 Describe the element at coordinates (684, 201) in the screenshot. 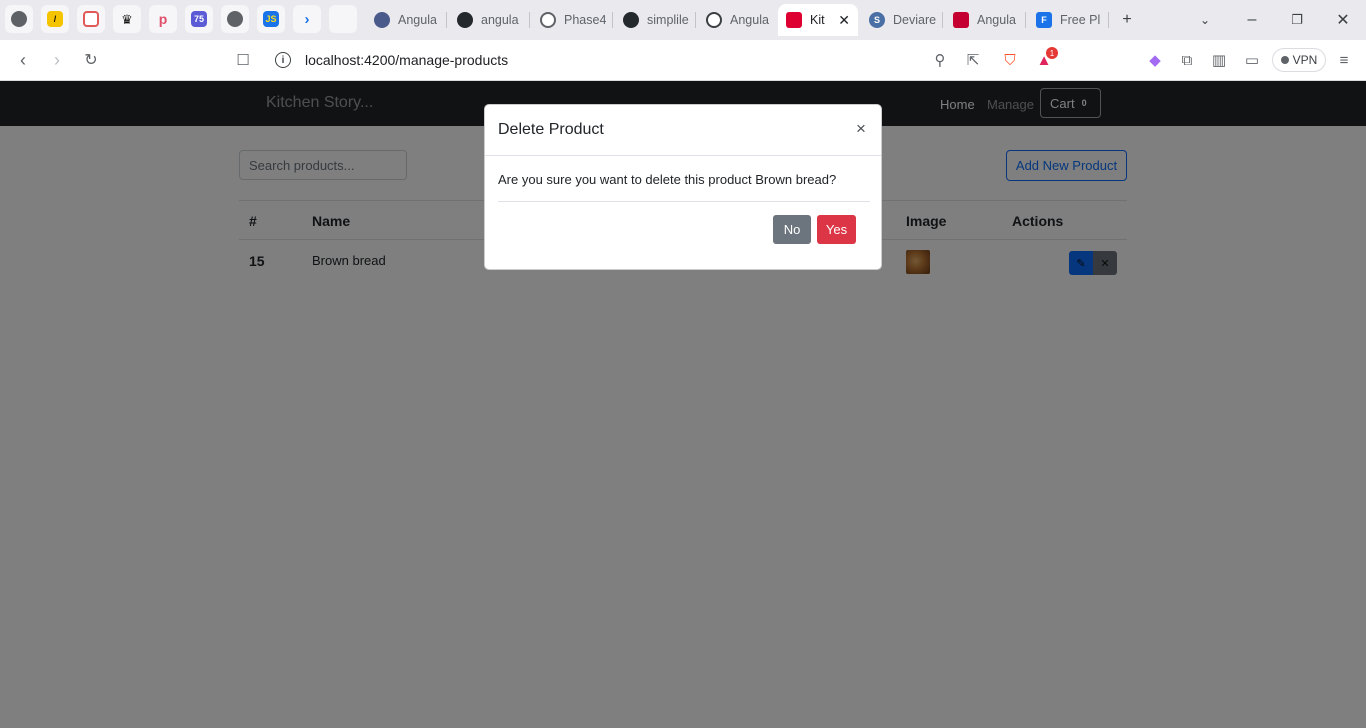

I see `modal-divider` at that location.